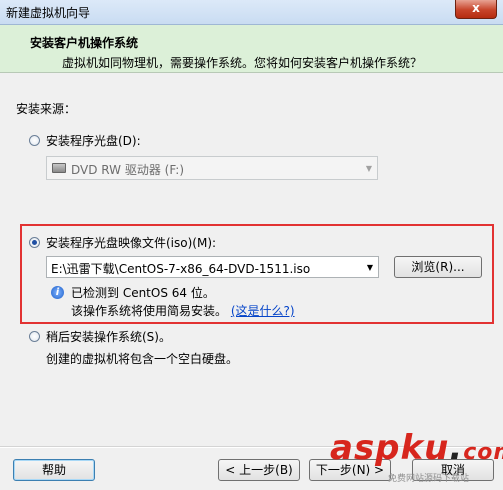 The height and width of the screenshot is (490, 503). What do you see at coordinates (128, 170) in the screenshot?
I see `disc-drive-value: DVD RW 驱动器 (F:)` at bounding box center [128, 170].